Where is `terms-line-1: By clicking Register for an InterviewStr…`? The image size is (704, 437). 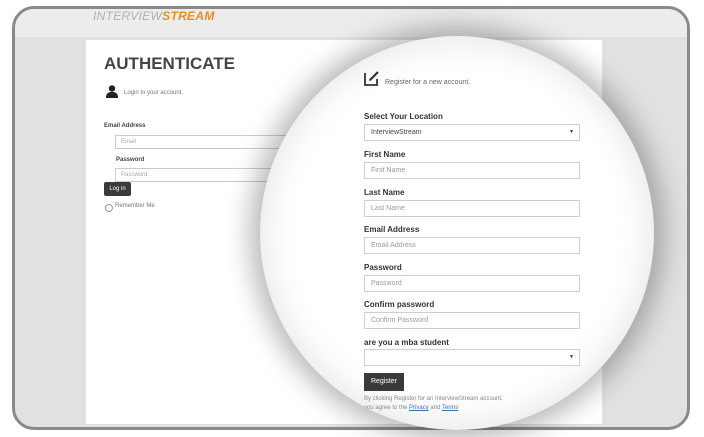 terms-line-1: By clicking Register for an InterviewStr… is located at coordinates (433, 399).